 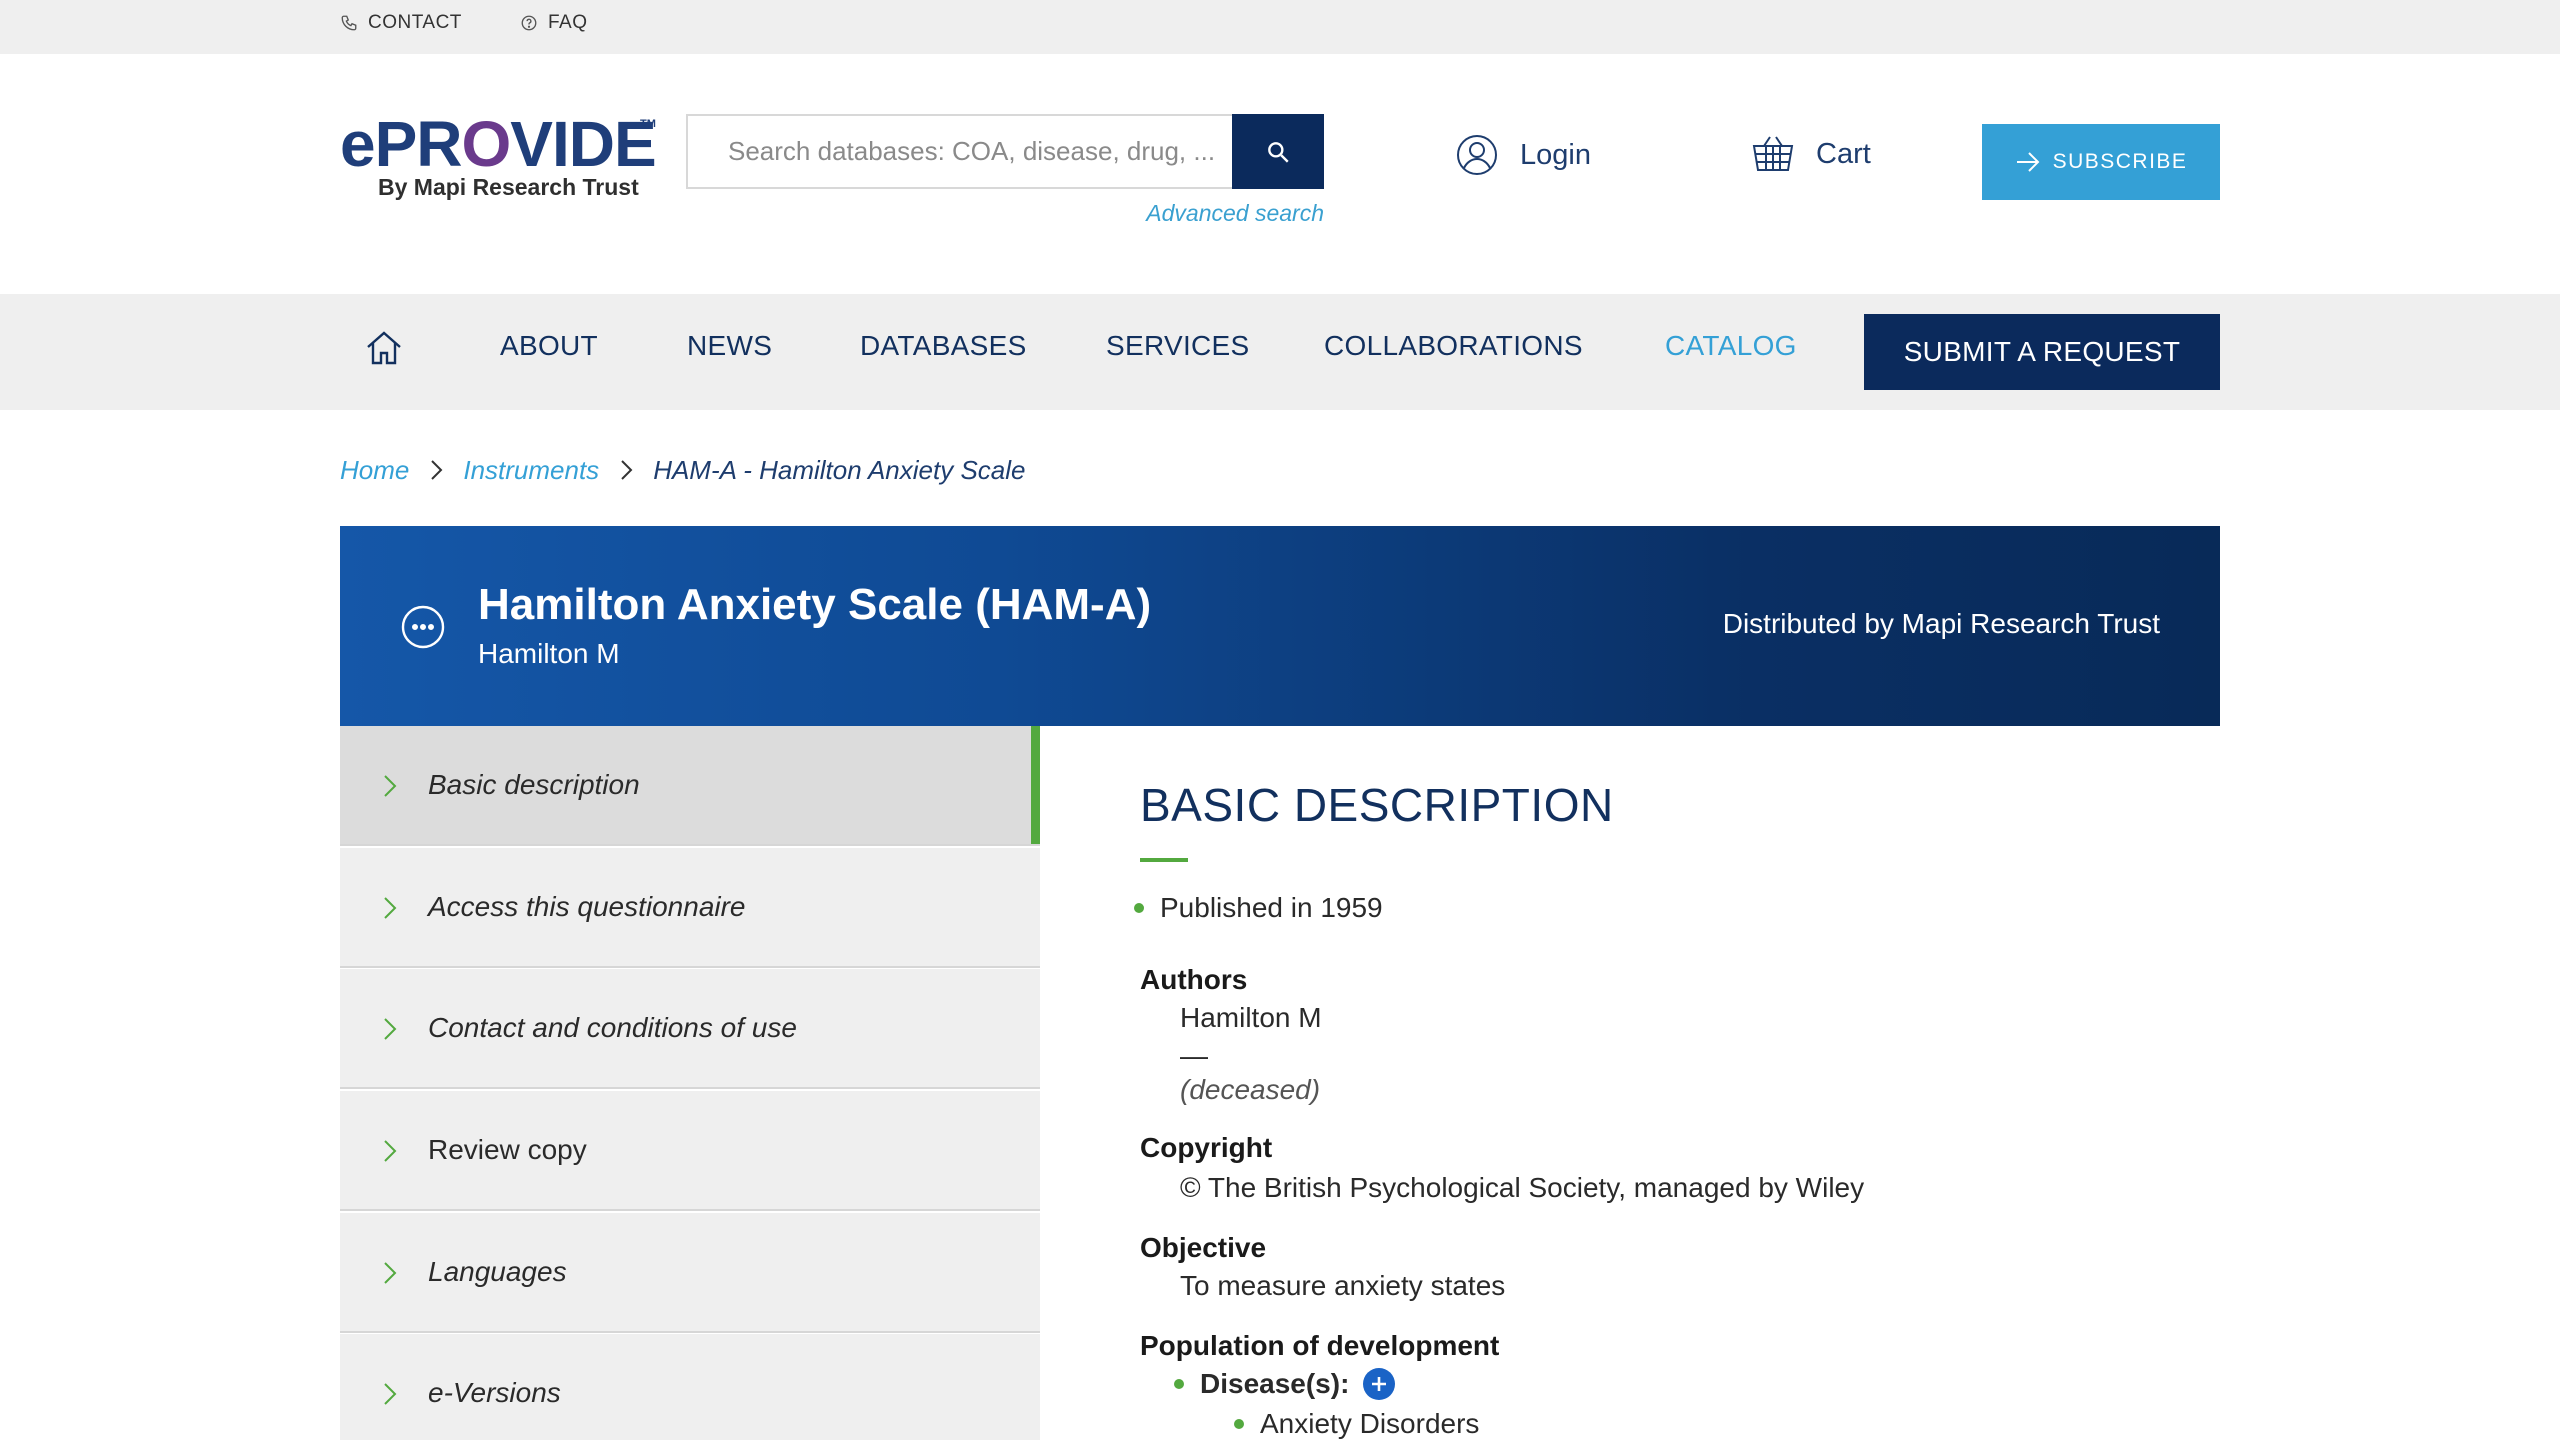 I want to click on question-icon, so click(x=529, y=23).